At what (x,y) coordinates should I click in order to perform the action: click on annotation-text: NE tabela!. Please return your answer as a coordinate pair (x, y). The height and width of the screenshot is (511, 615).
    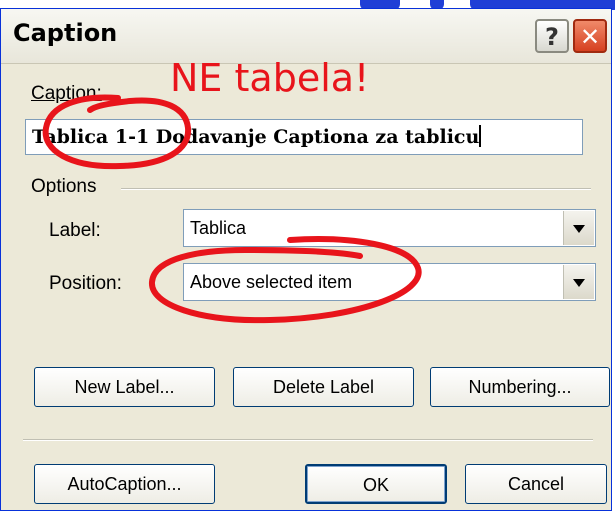
    Looking at the image, I should click on (270, 78).